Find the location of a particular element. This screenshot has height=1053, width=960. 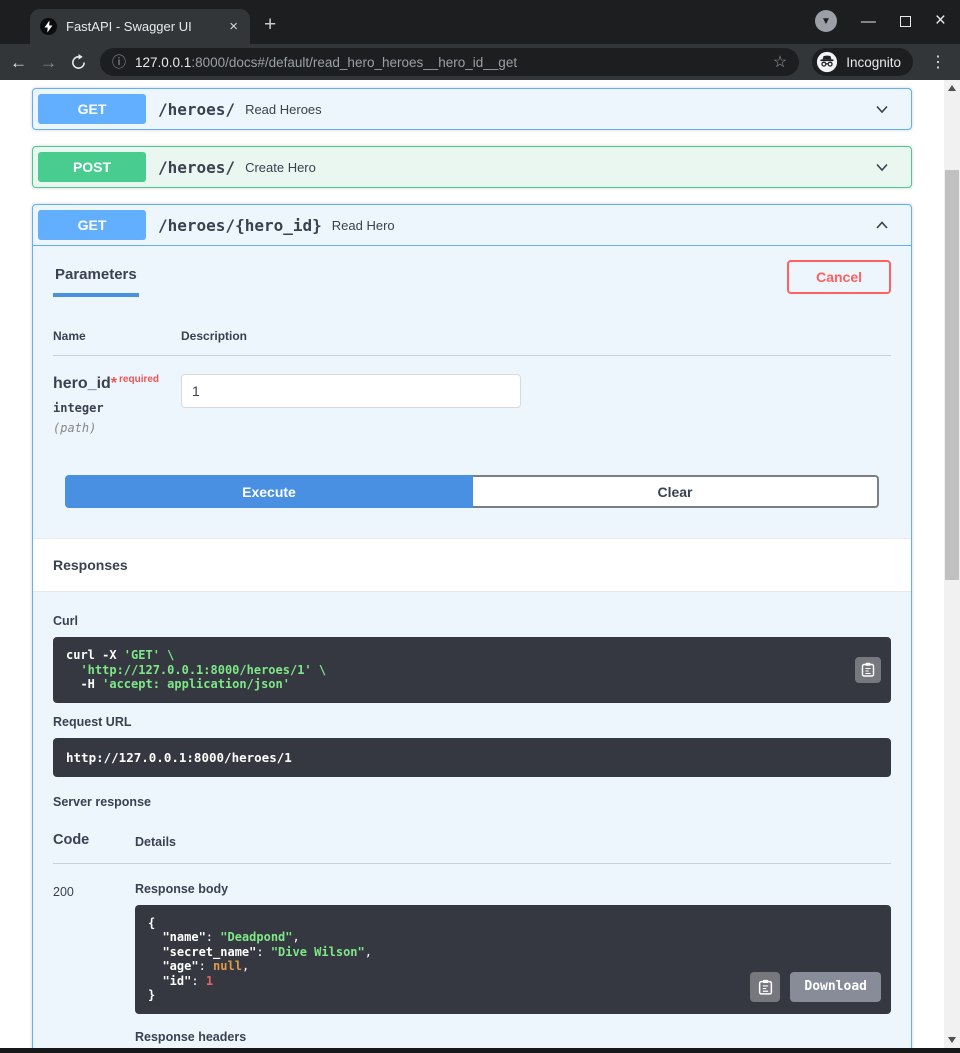

opblock-summary-get-heroes: GET /heroes/ Read Heroes is located at coordinates (472, 109).